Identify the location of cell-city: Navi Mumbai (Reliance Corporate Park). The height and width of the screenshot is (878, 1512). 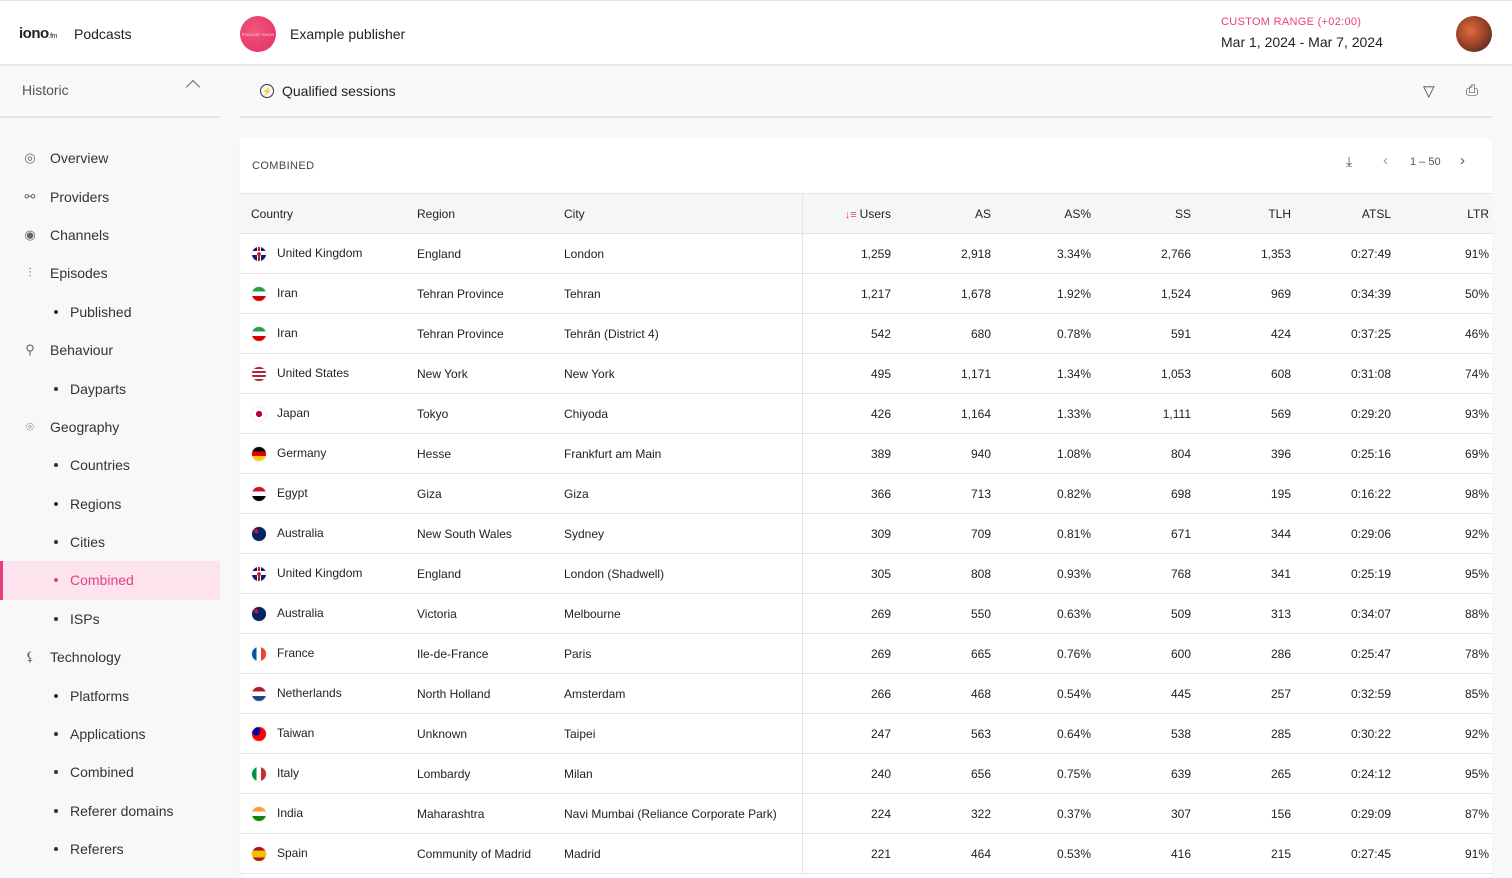
(678, 813).